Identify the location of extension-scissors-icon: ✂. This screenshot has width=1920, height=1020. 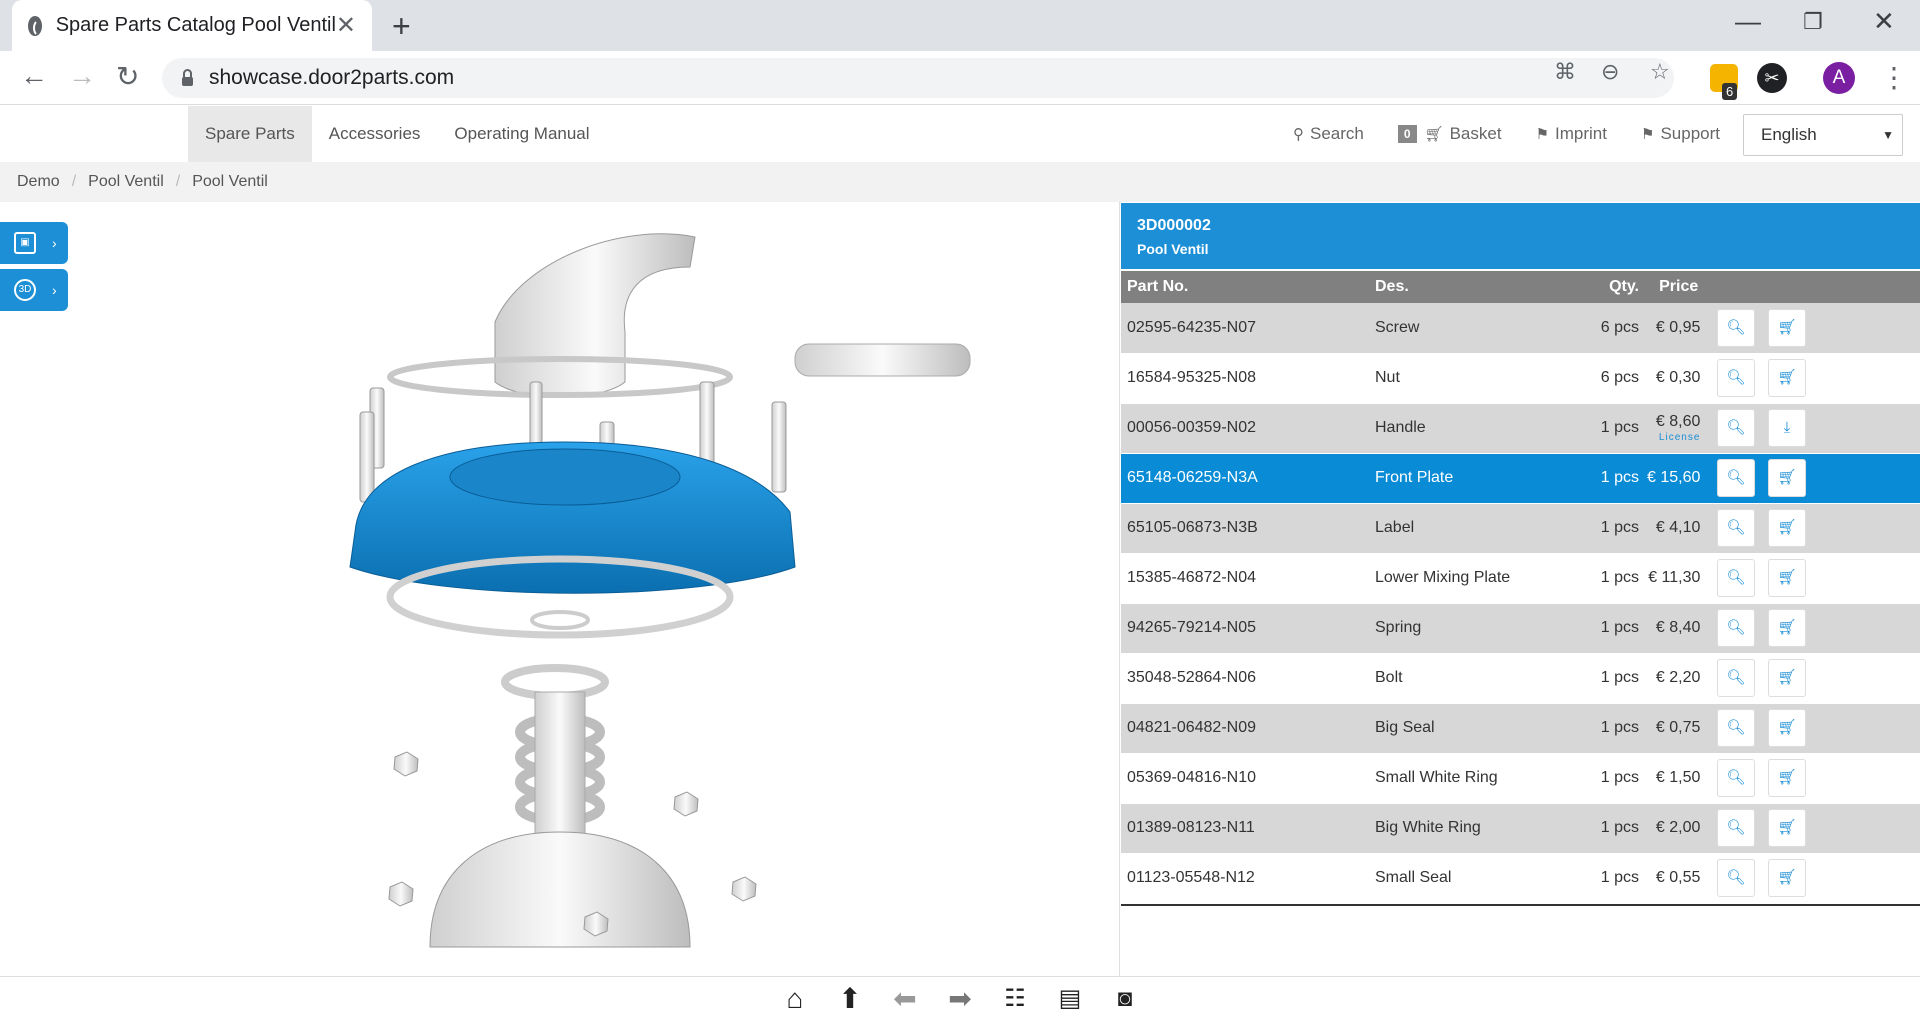
(1772, 78).